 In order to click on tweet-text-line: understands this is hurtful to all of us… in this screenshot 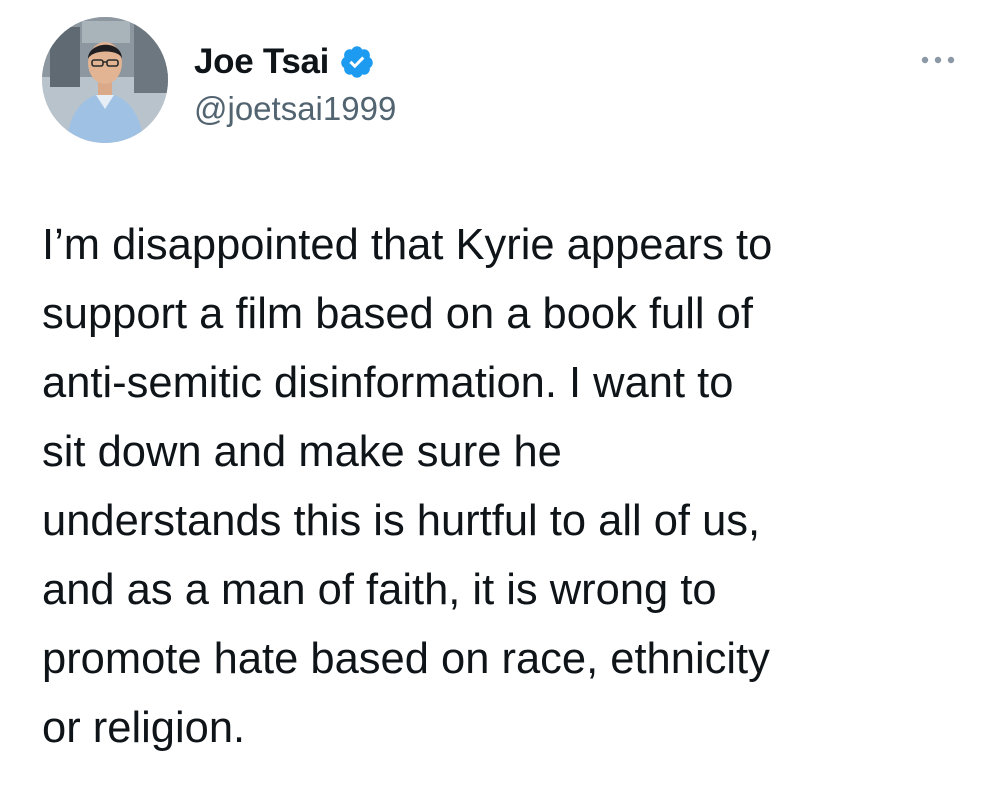, I will do `click(401, 521)`.